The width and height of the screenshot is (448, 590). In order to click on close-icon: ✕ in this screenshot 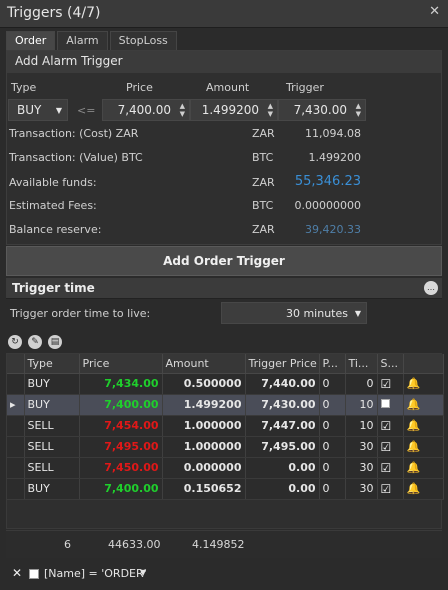, I will do `click(434, 11)`.